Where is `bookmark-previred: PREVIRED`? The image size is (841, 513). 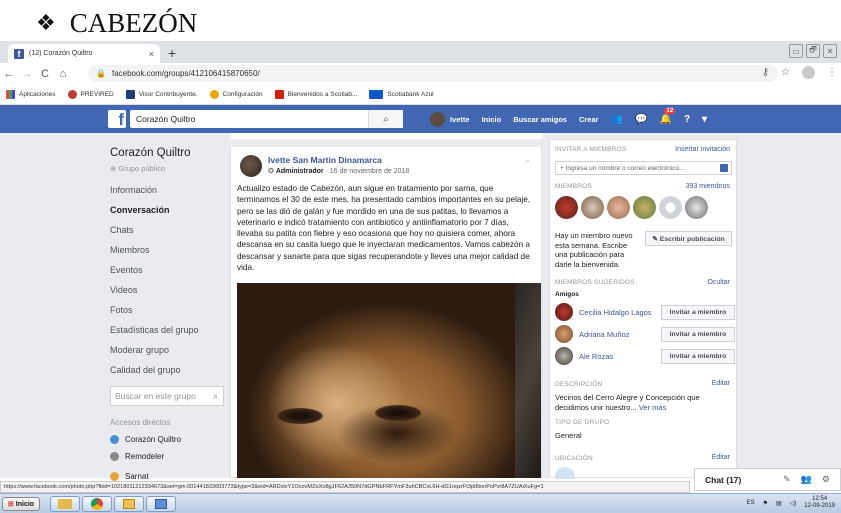 bookmark-previred: PREVIRED is located at coordinates (90, 94).